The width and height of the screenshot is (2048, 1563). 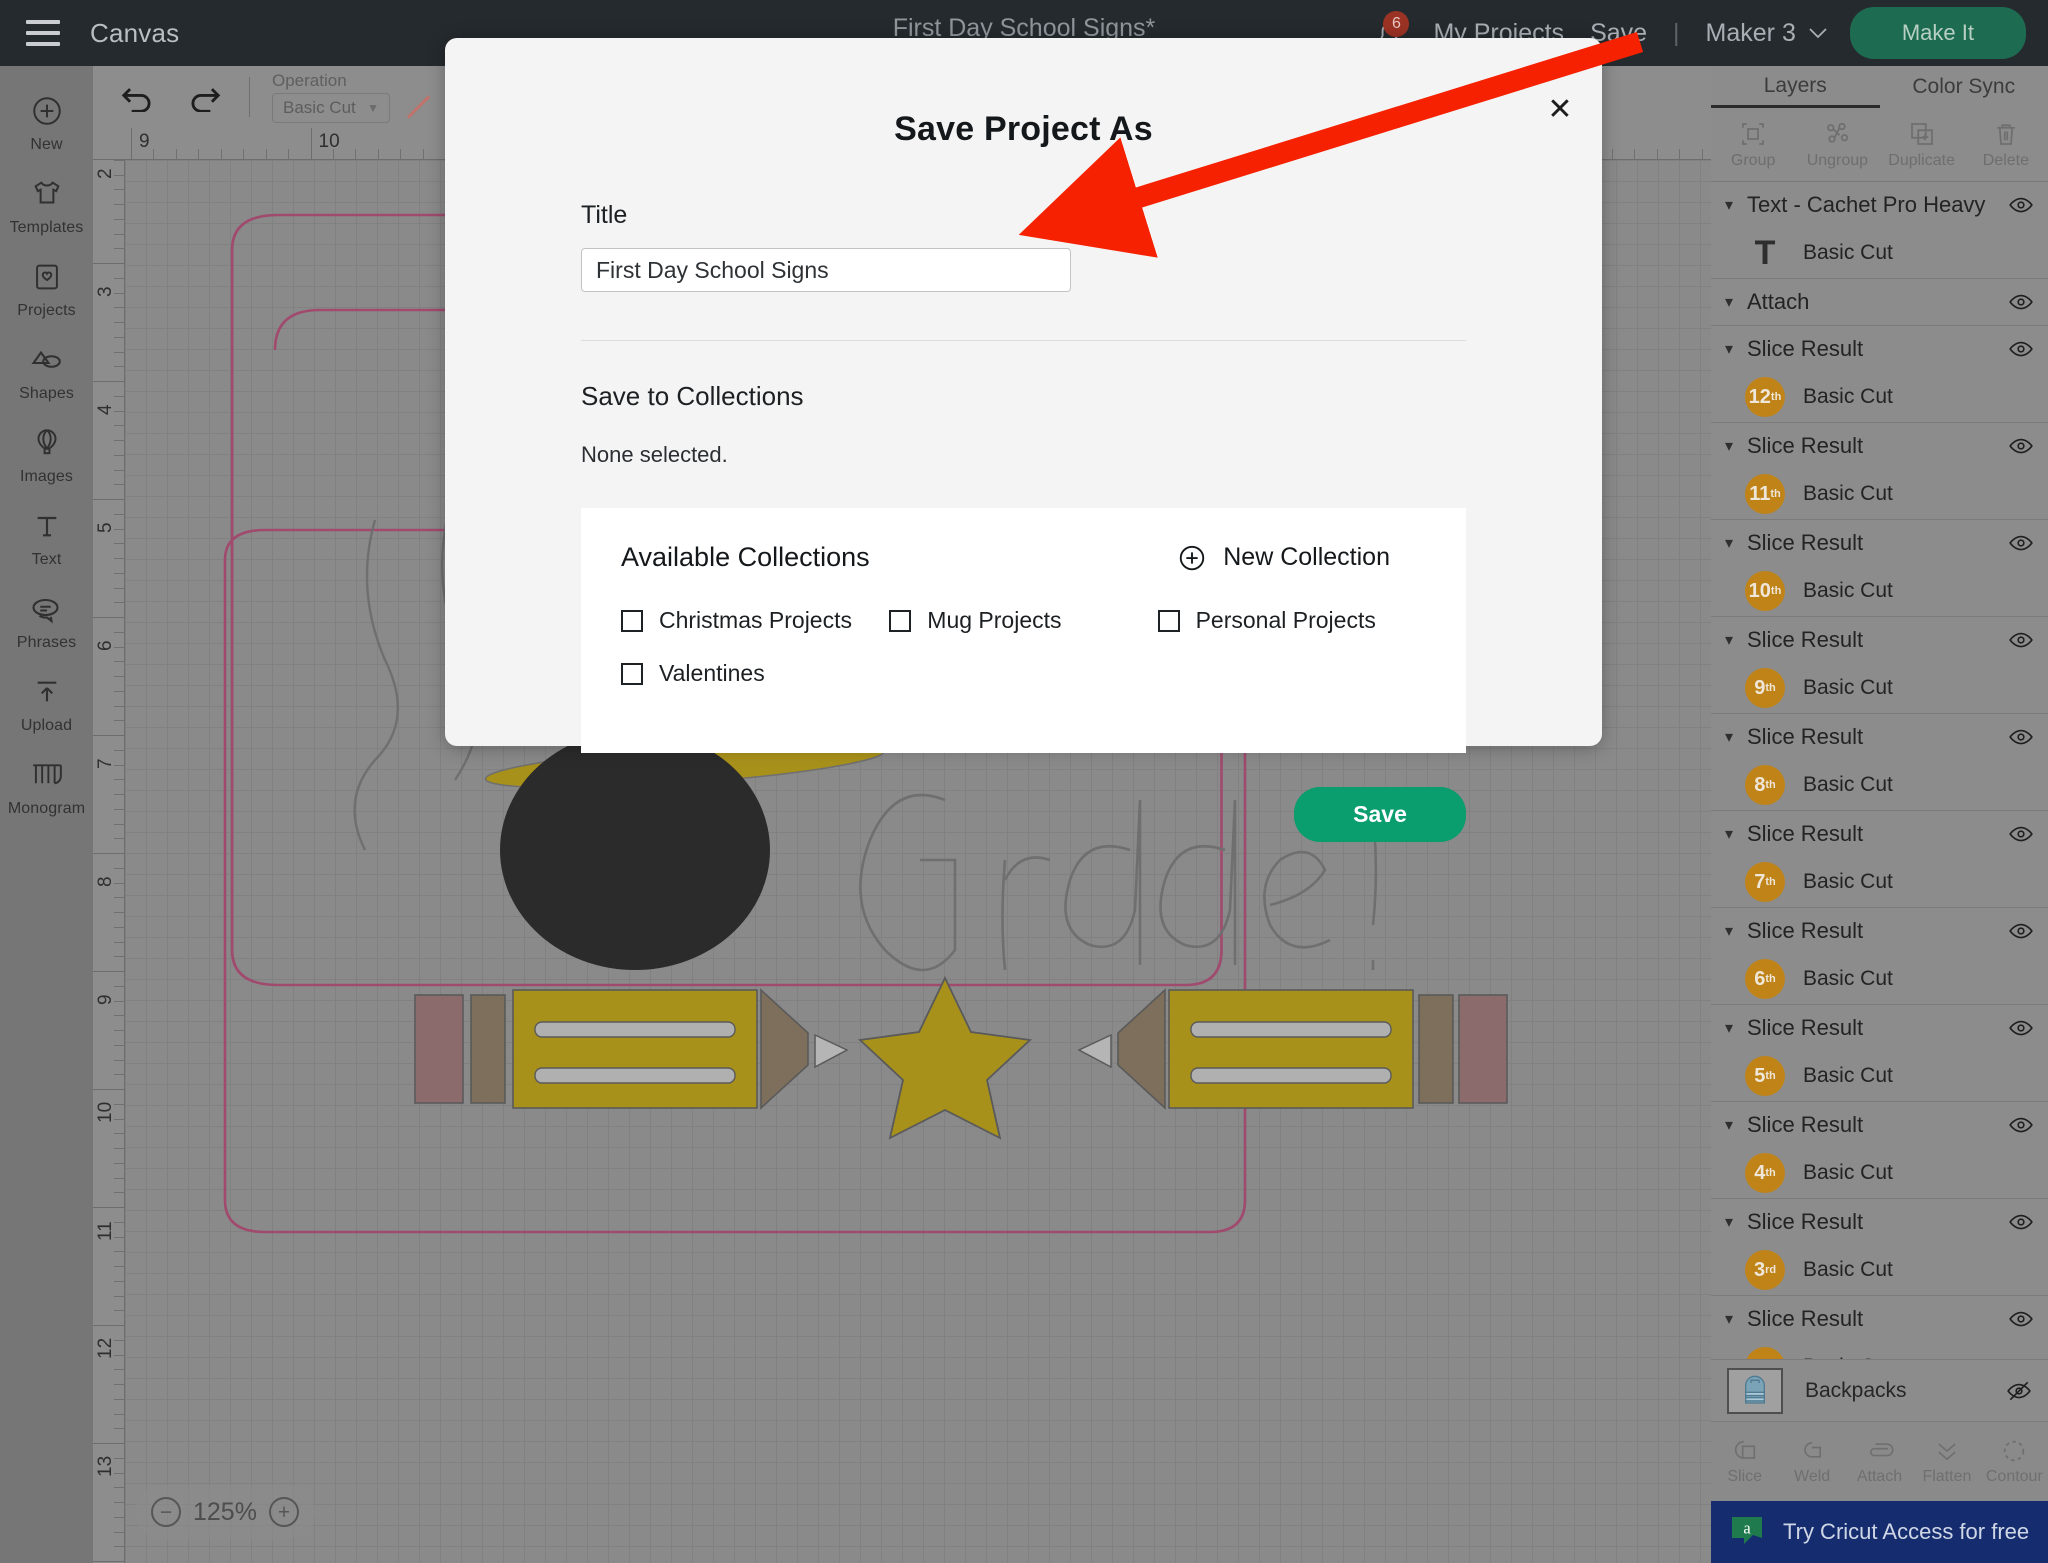 I want to click on collection-checkbox-item: Personal Projects, so click(x=1291, y=620).